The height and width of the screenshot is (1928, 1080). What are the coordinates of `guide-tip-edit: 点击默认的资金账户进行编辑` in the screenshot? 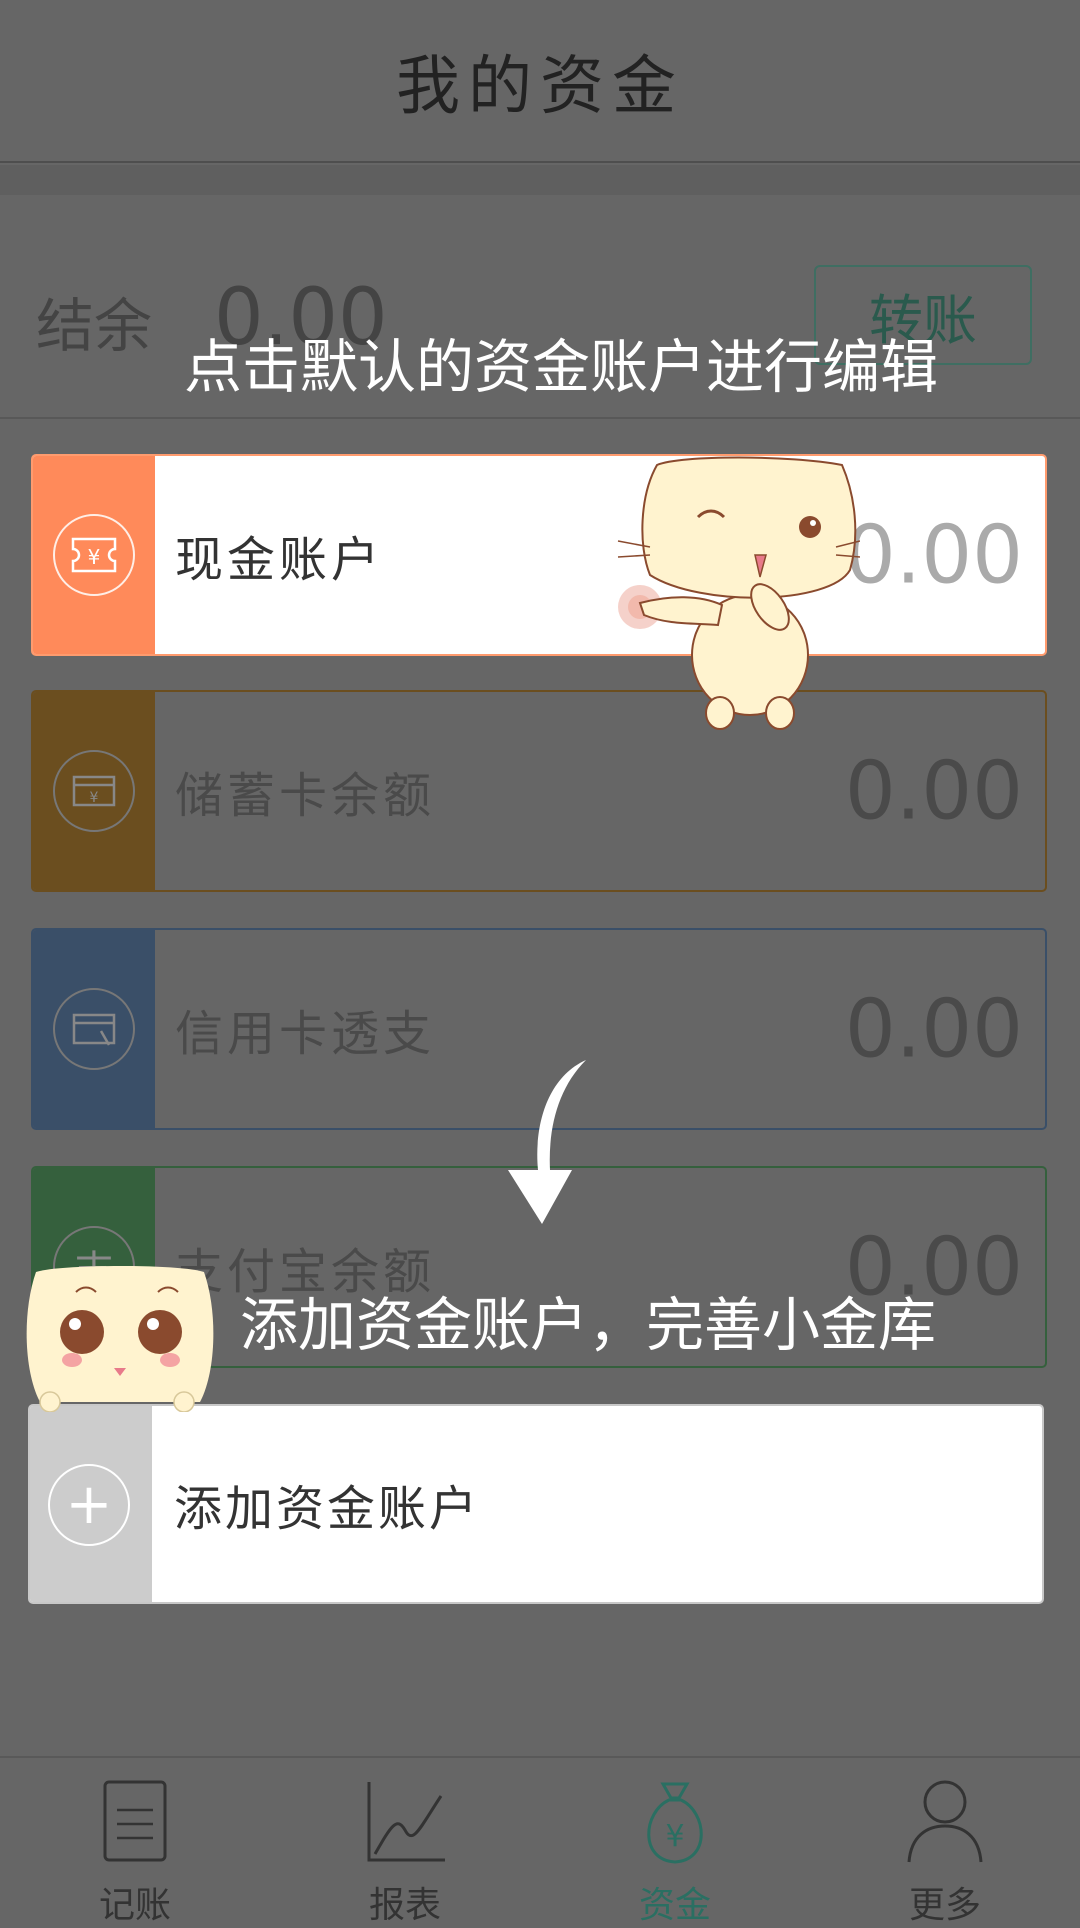 It's located at (561, 367).